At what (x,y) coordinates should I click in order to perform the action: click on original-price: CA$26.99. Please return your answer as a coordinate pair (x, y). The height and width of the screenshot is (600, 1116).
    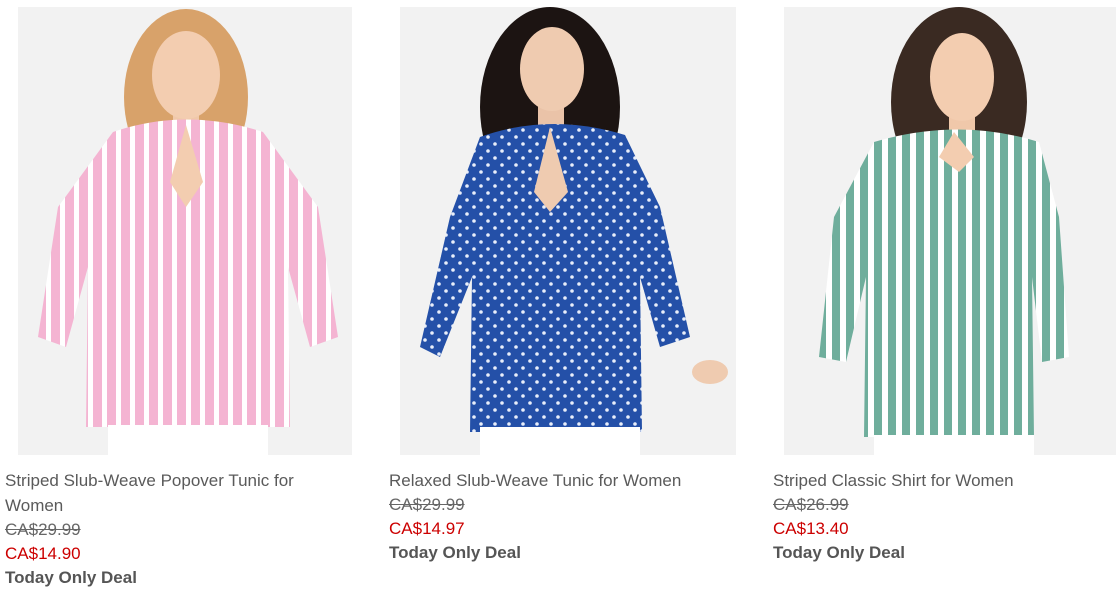
    Looking at the image, I should click on (811, 504).